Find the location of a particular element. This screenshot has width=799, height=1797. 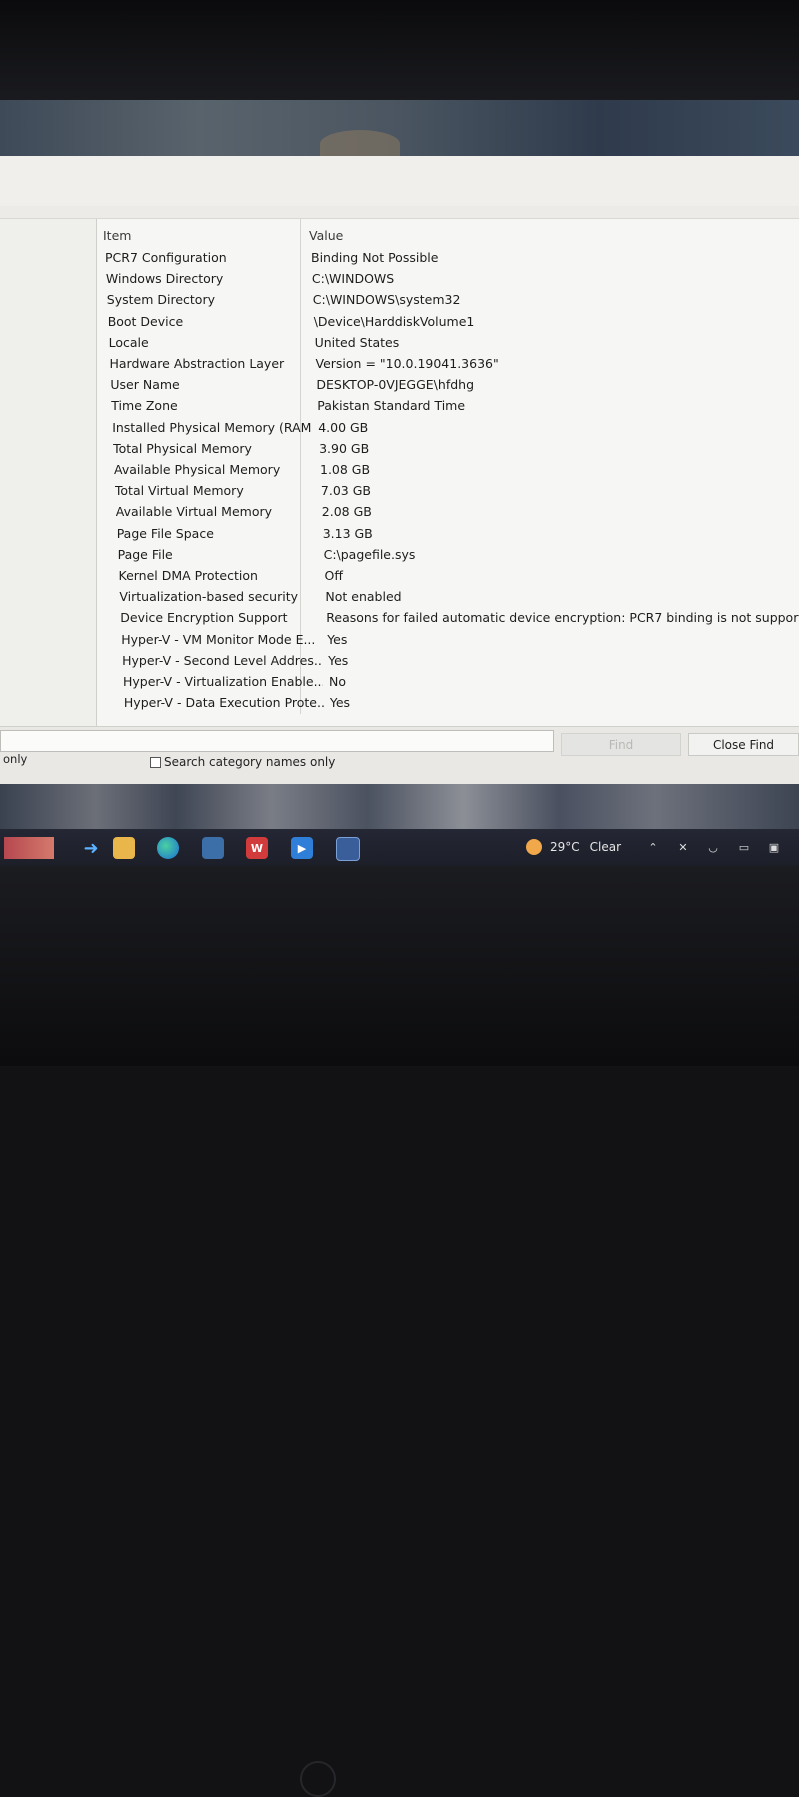

photo-top-bezel is located at coordinates (399, 54).